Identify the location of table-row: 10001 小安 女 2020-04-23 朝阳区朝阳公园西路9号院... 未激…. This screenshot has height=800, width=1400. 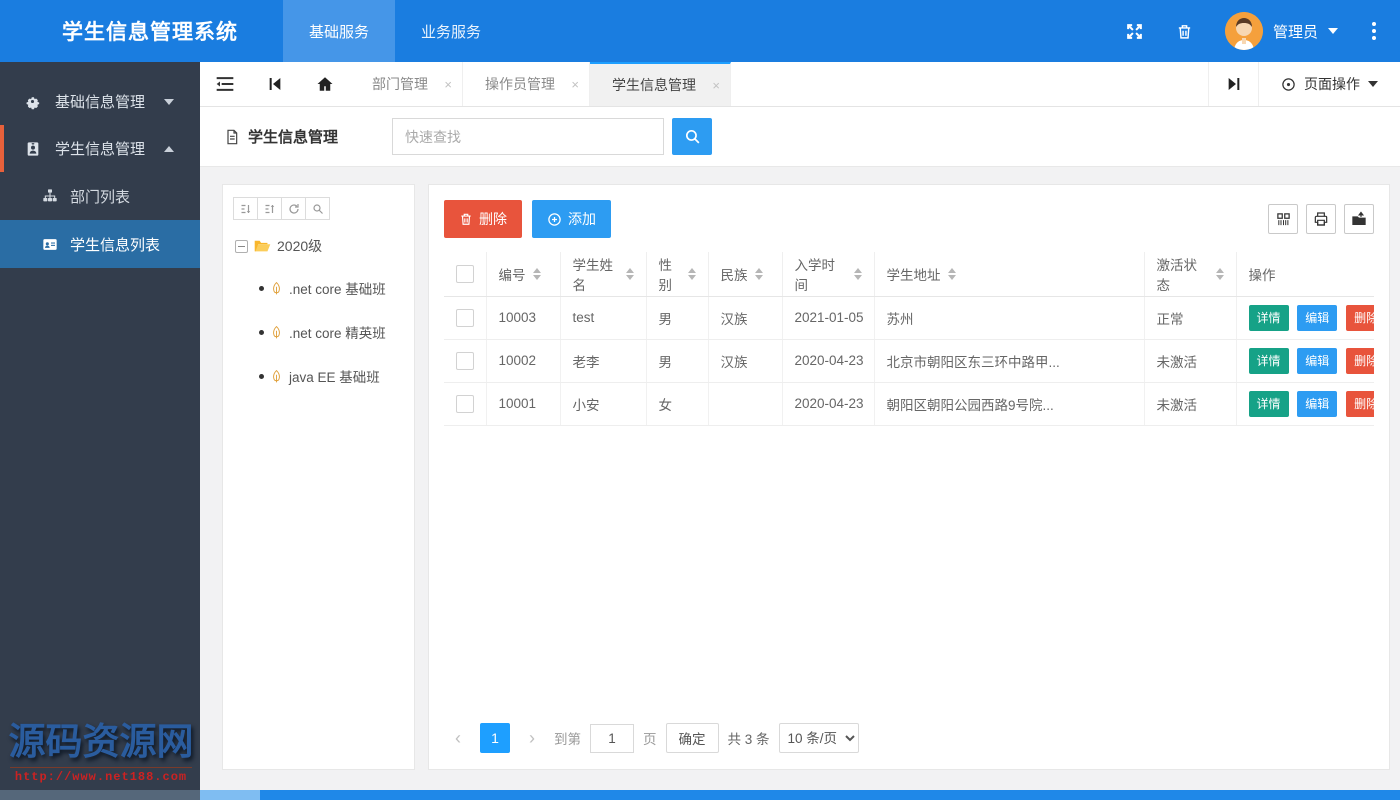
(909, 404).